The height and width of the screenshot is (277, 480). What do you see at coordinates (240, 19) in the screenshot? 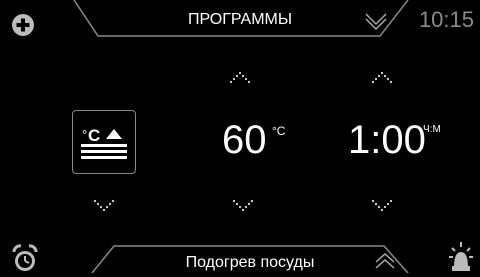
I see `page-title: ПРОГРАММЫ` at bounding box center [240, 19].